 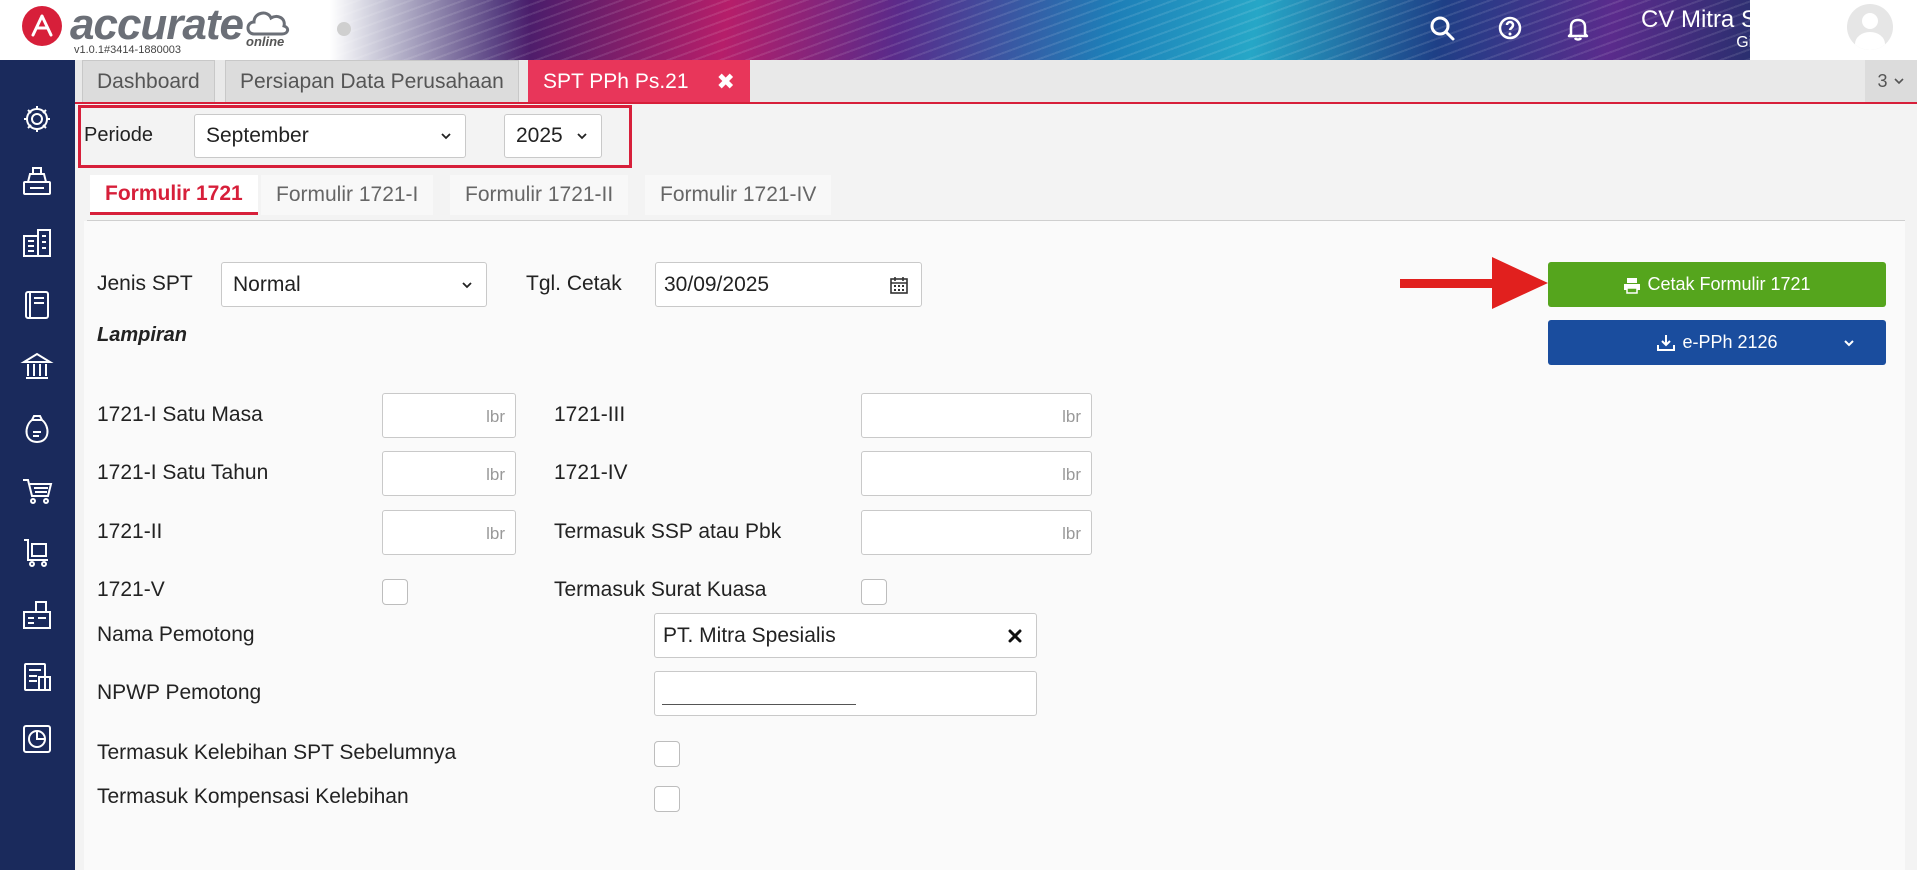 What do you see at coordinates (845, 693) in the screenshot?
I see `npwp-pemotong-input` at bounding box center [845, 693].